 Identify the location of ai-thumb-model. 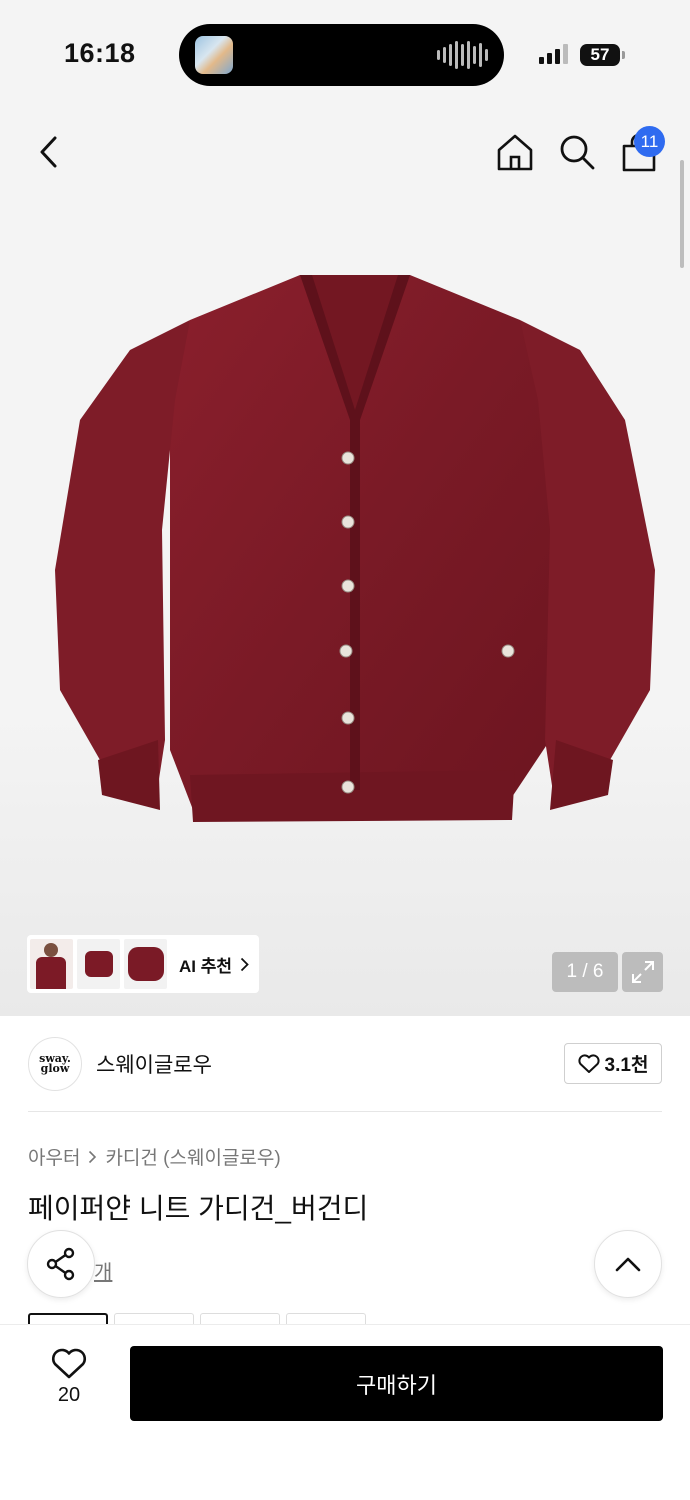
(51, 964).